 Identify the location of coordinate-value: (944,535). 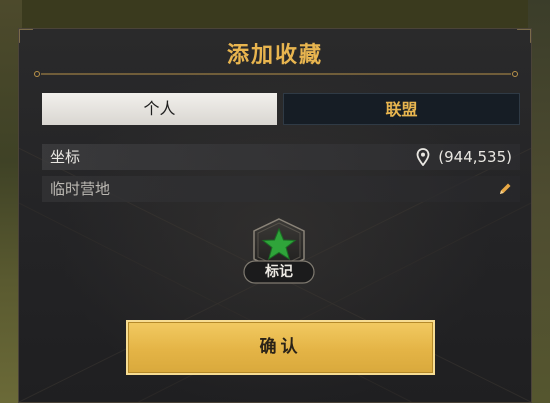
(475, 157).